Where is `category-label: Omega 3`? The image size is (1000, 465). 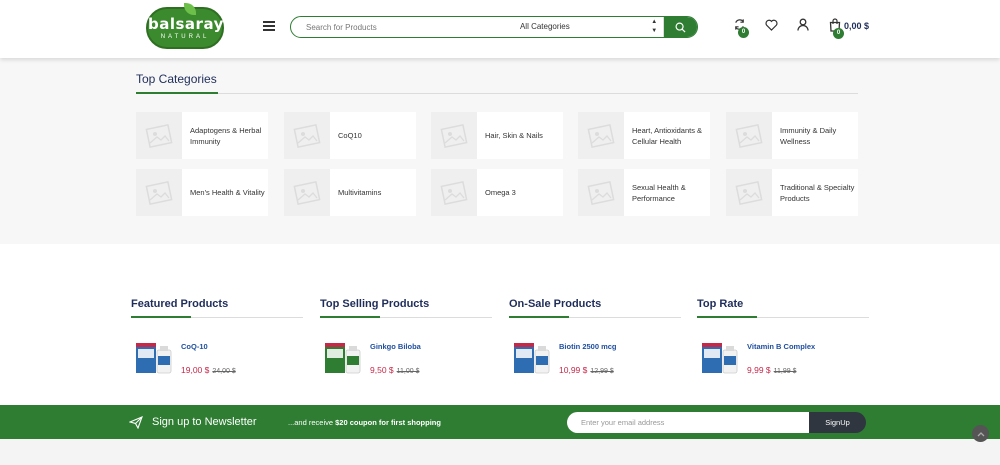 category-label: Omega 3 is located at coordinates (500, 192).